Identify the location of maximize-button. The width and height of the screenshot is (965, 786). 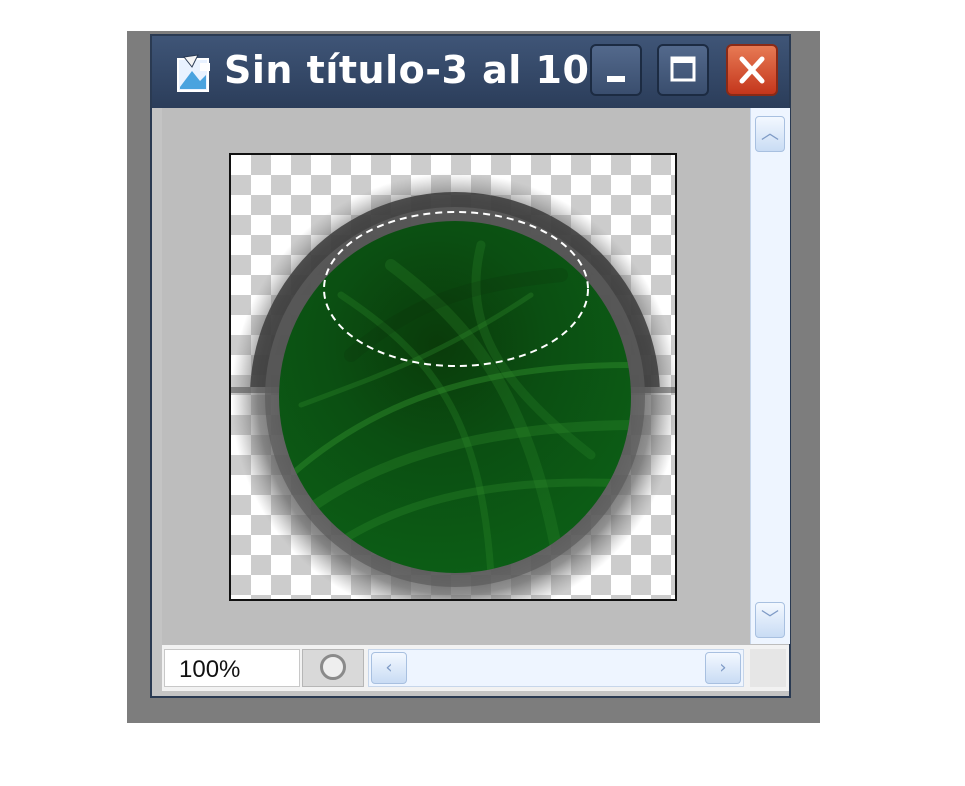
(683, 70).